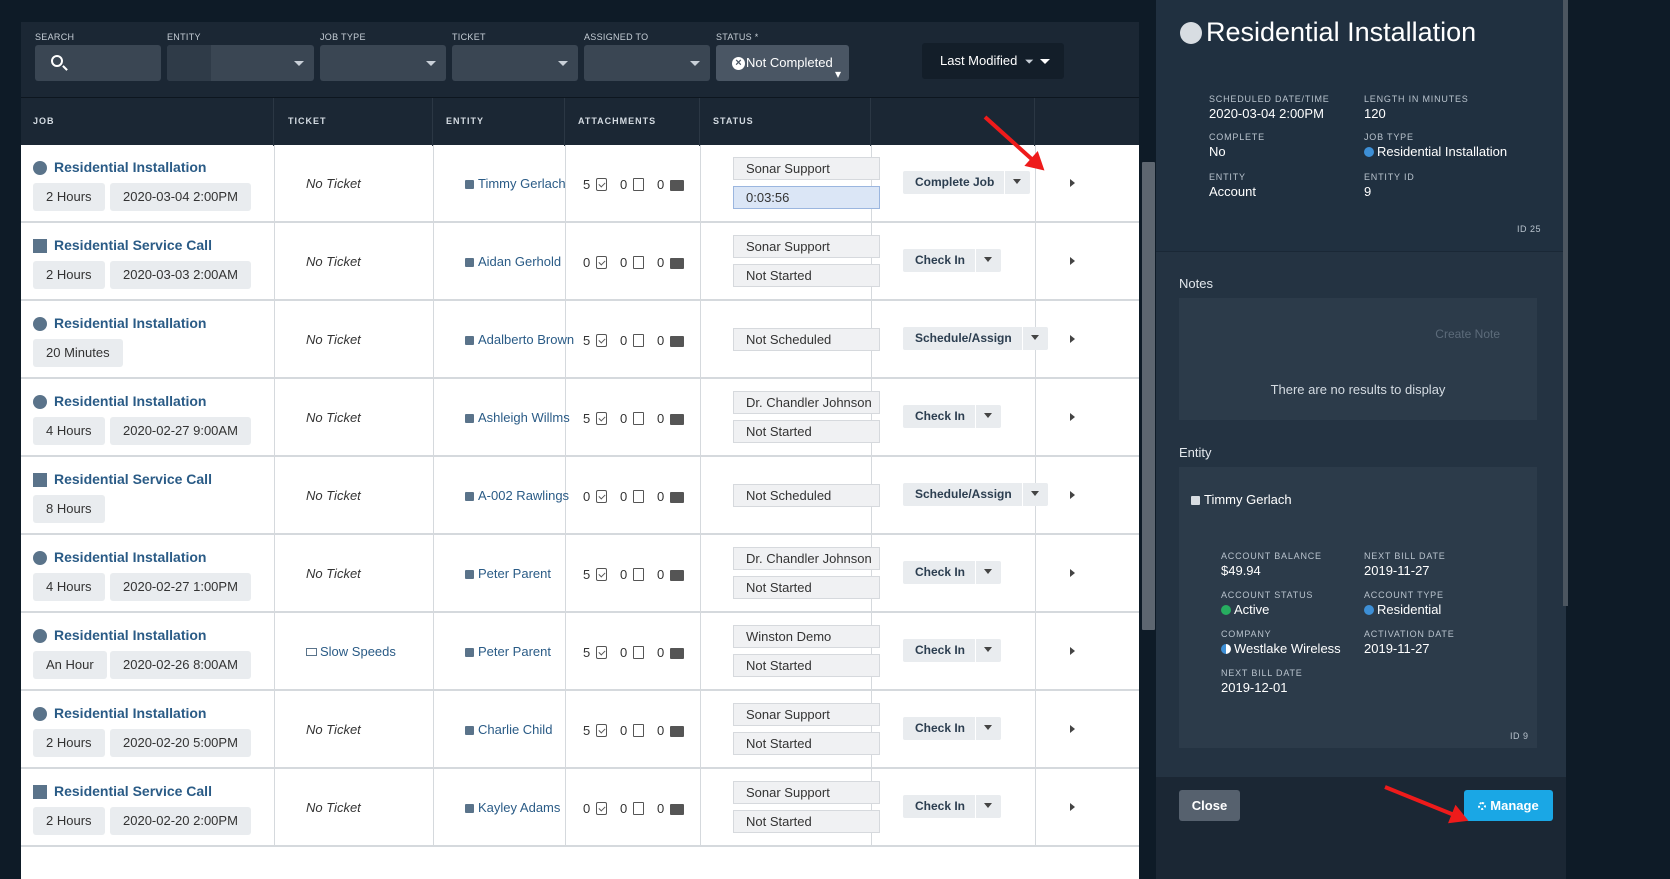 The height and width of the screenshot is (879, 1670). What do you see at coordinates (351, 651) in the screenshot?
I see `ticket-link: Slow Speeds` at bounding box center [351, 651].